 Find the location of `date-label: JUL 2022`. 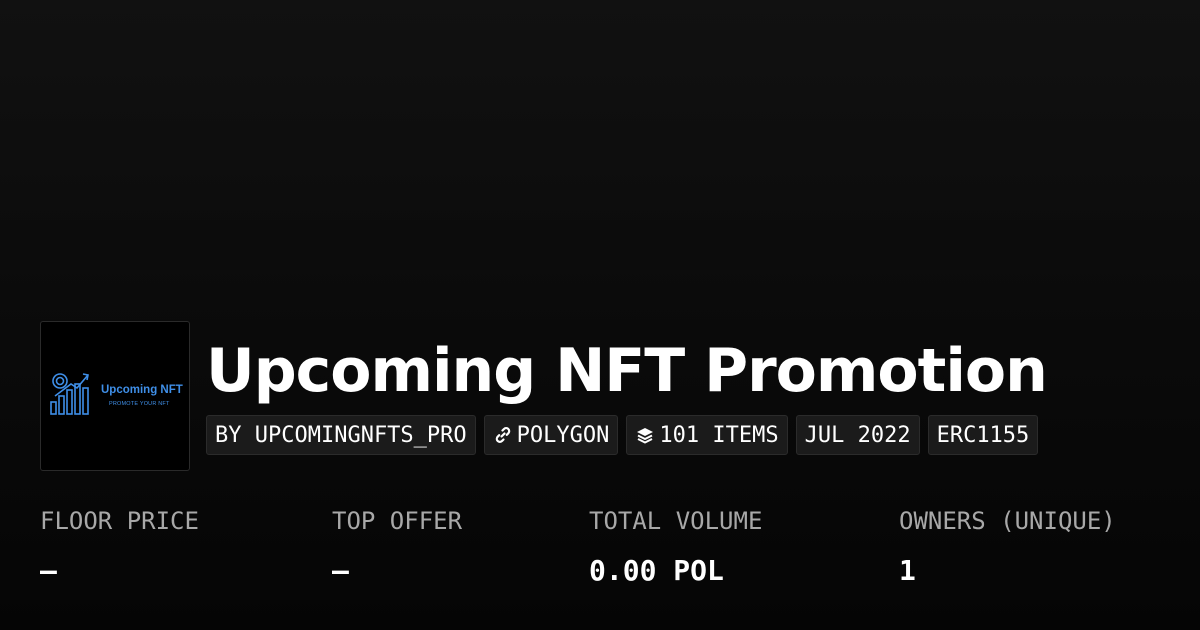

date-label: JUL 2022 is located at coordinates (857, 435).